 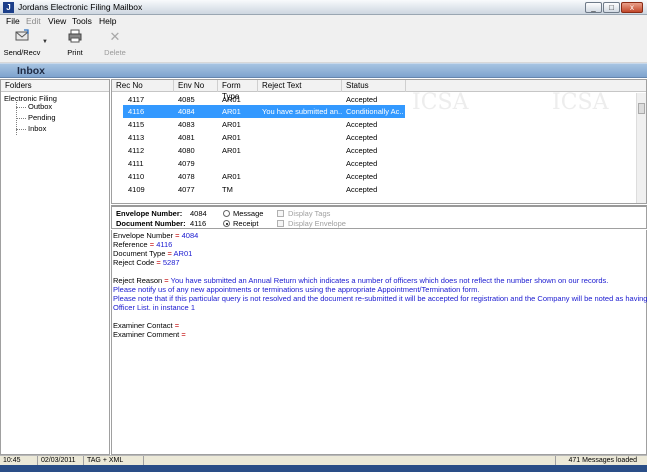 I want to click on column-reject-text: Reject Text, so click(x=300, y=86).